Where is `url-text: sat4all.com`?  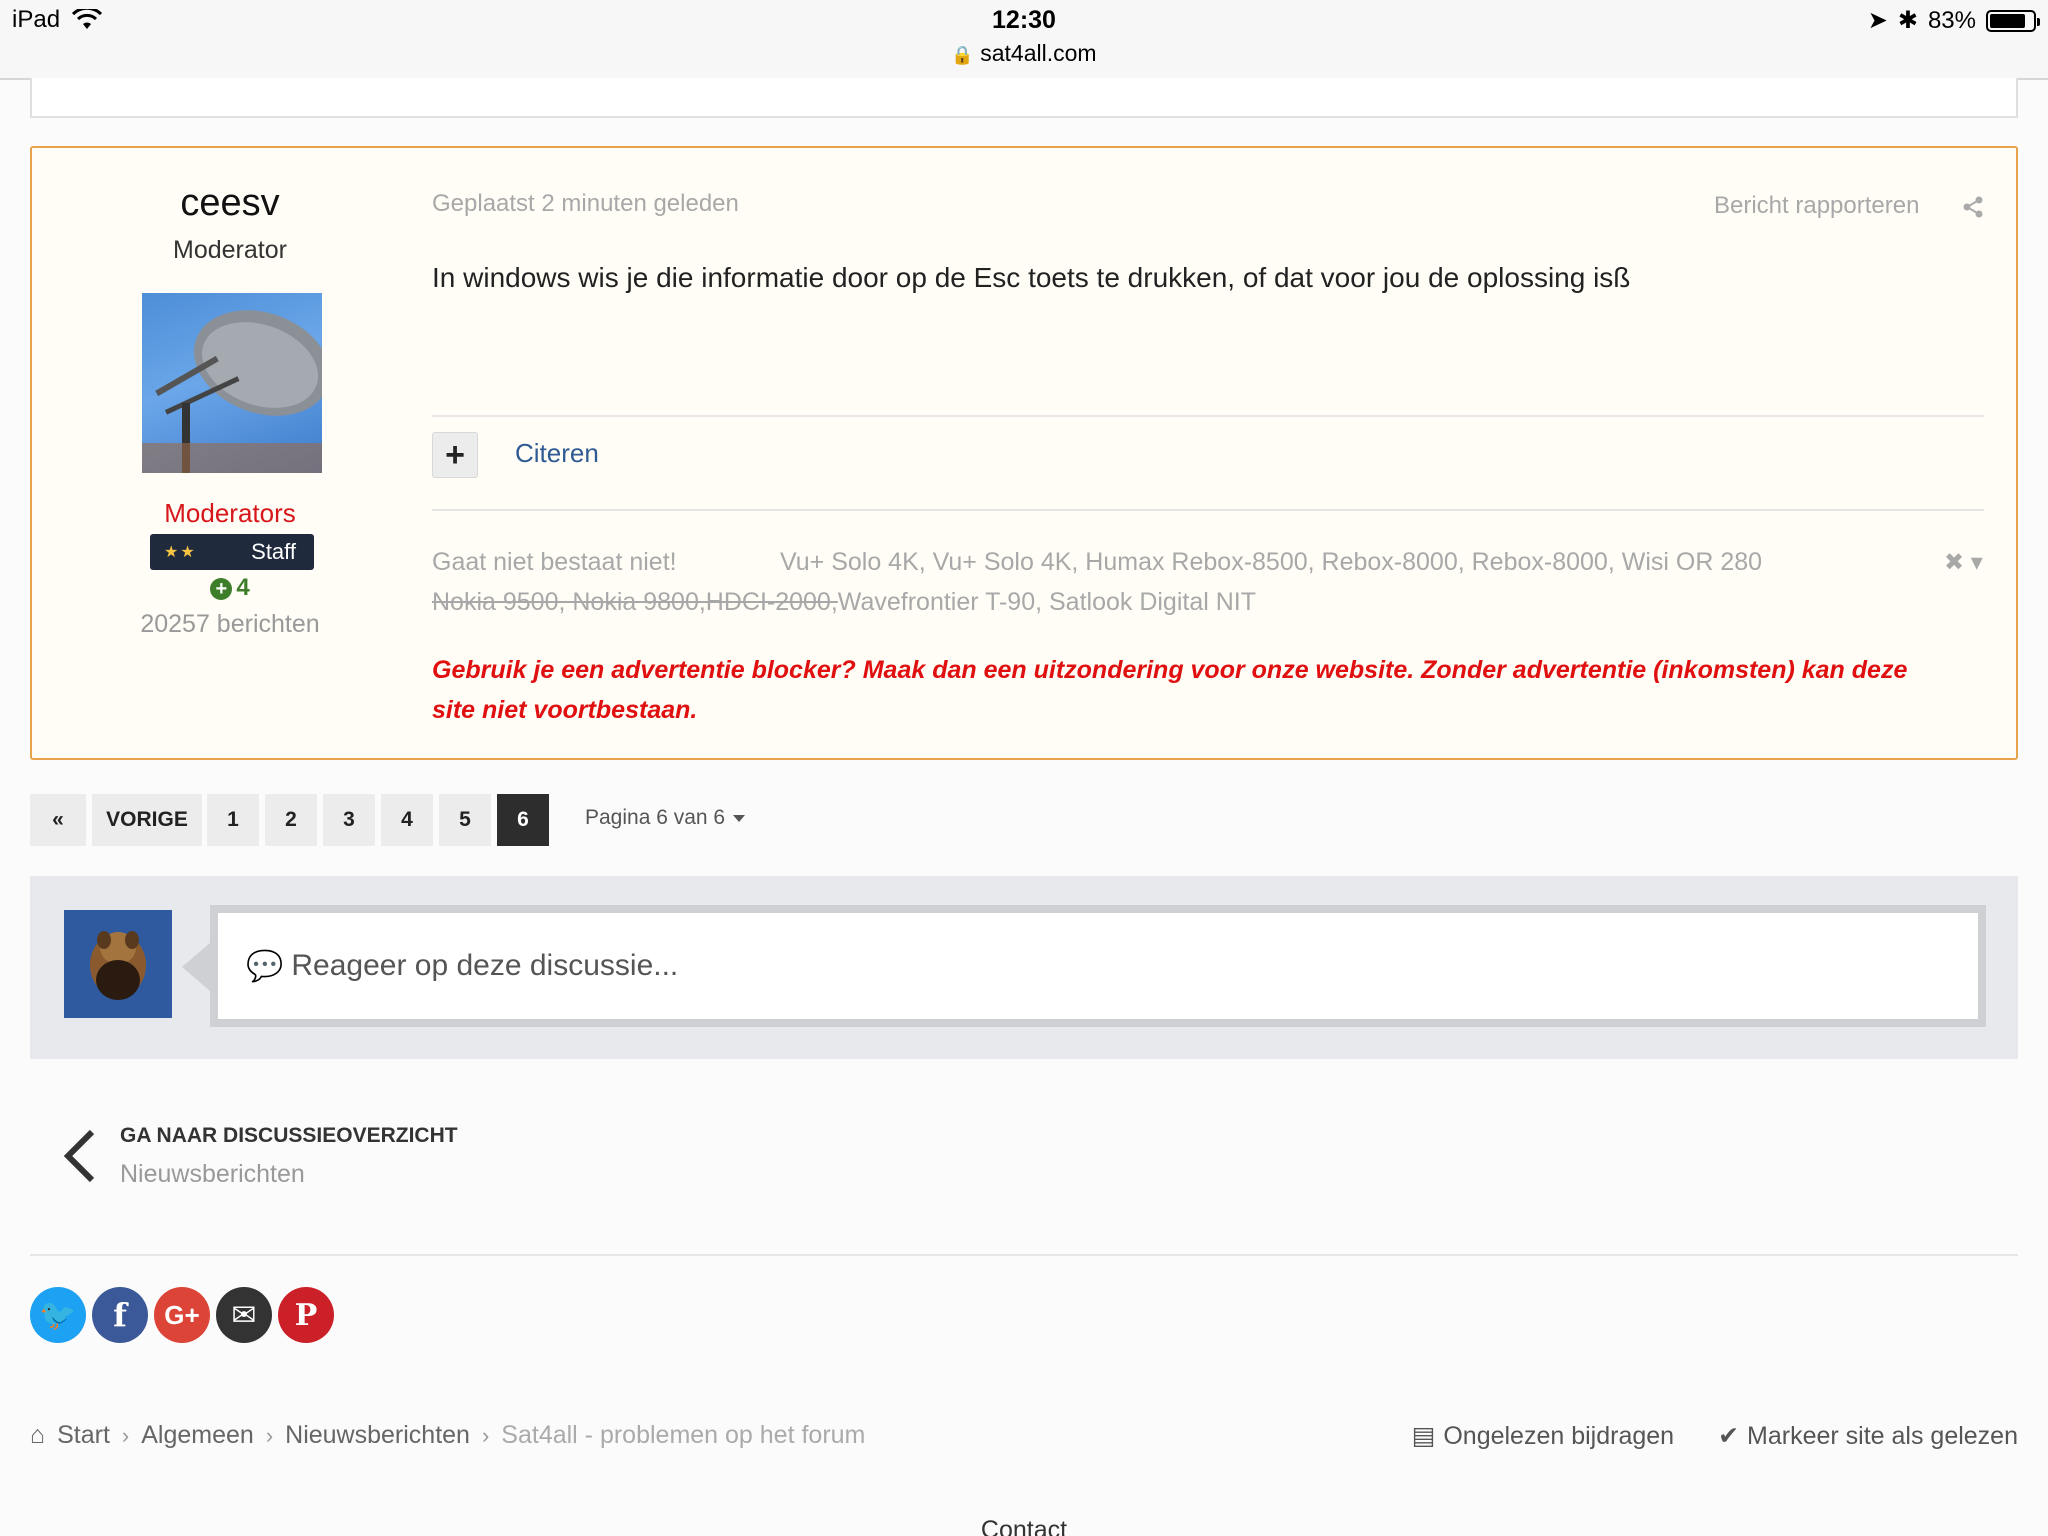 url-text: sat4all.com is located at coordinates (1038, 53).